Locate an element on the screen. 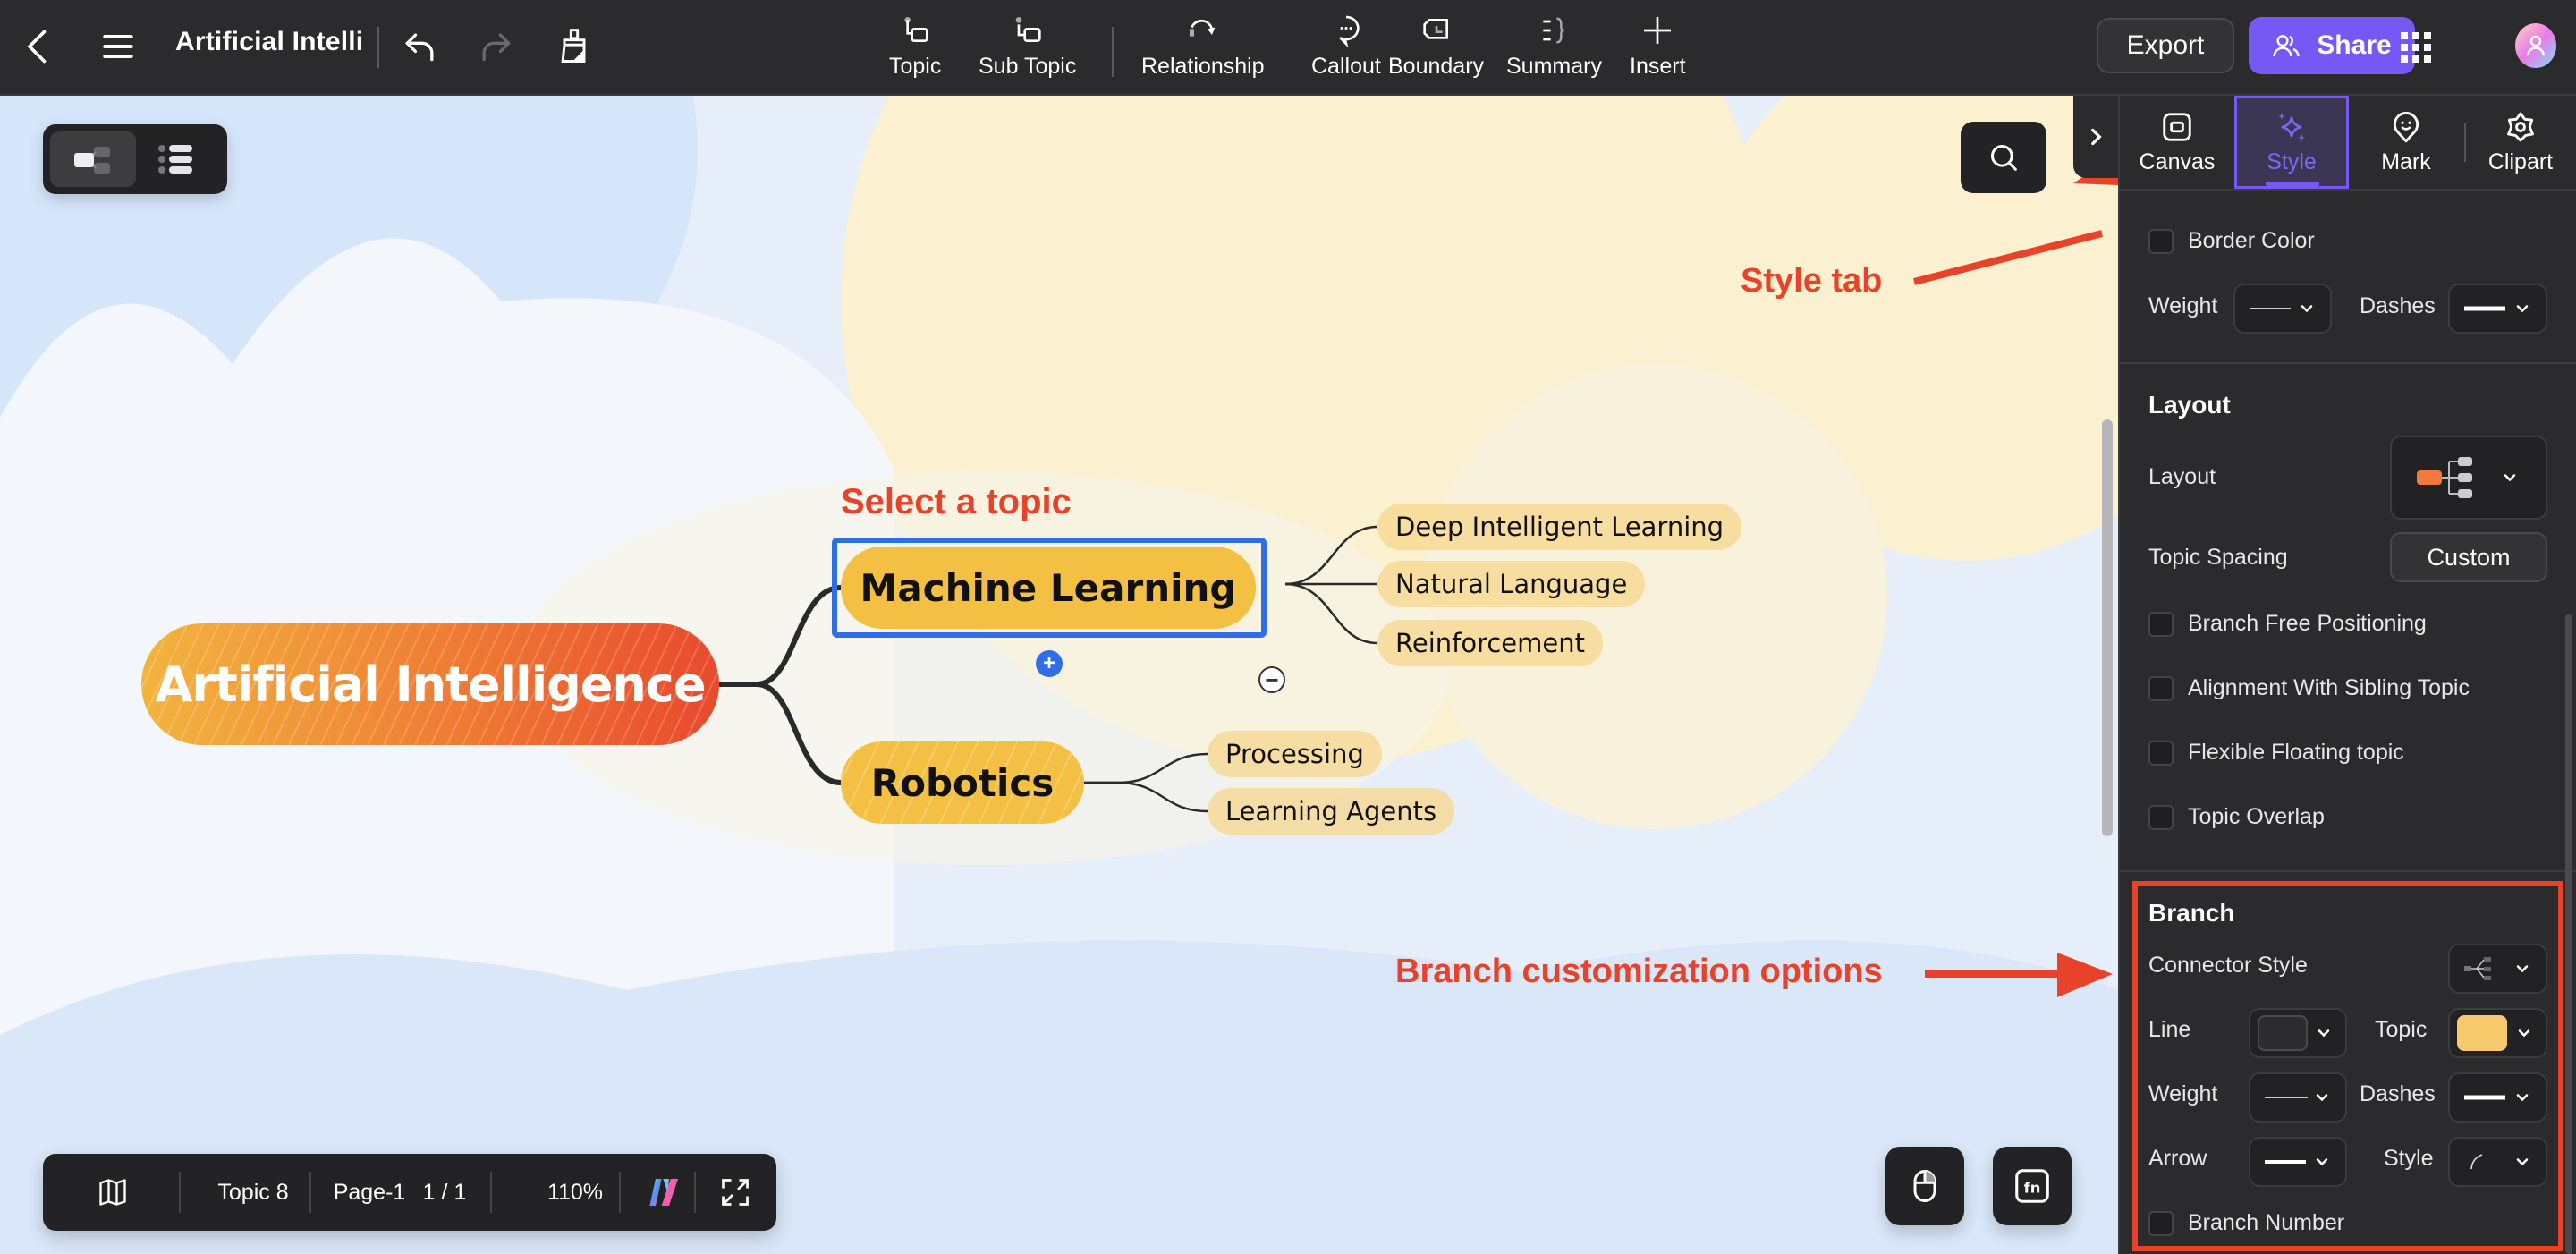 Image resolution: width=2576 pixels, height=1254 pixels. collapse-toggle: − is located at coordinates (1271, 679).